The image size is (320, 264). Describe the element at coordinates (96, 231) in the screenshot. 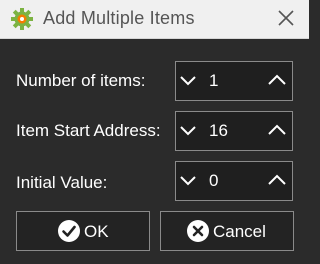

I see `ok-button-label: OK` at that location.